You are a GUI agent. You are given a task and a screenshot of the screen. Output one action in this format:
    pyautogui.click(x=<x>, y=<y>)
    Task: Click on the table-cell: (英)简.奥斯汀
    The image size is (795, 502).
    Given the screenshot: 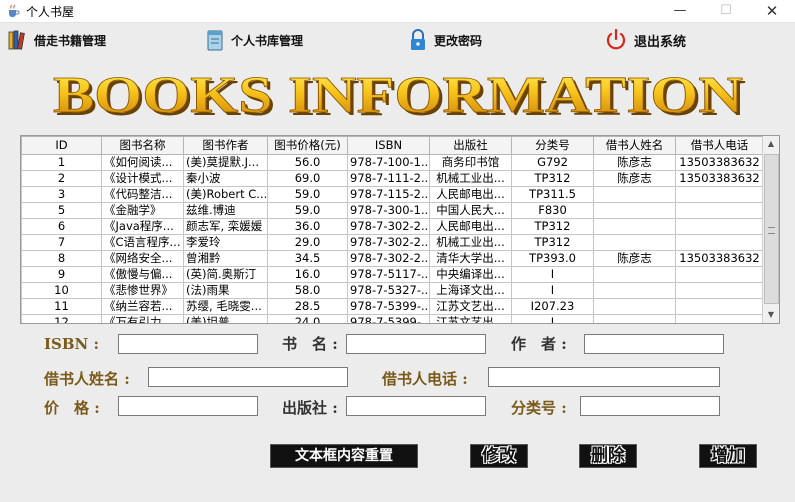 What is the action you would take?
    pyautogui.click(x=225, y=274)
    